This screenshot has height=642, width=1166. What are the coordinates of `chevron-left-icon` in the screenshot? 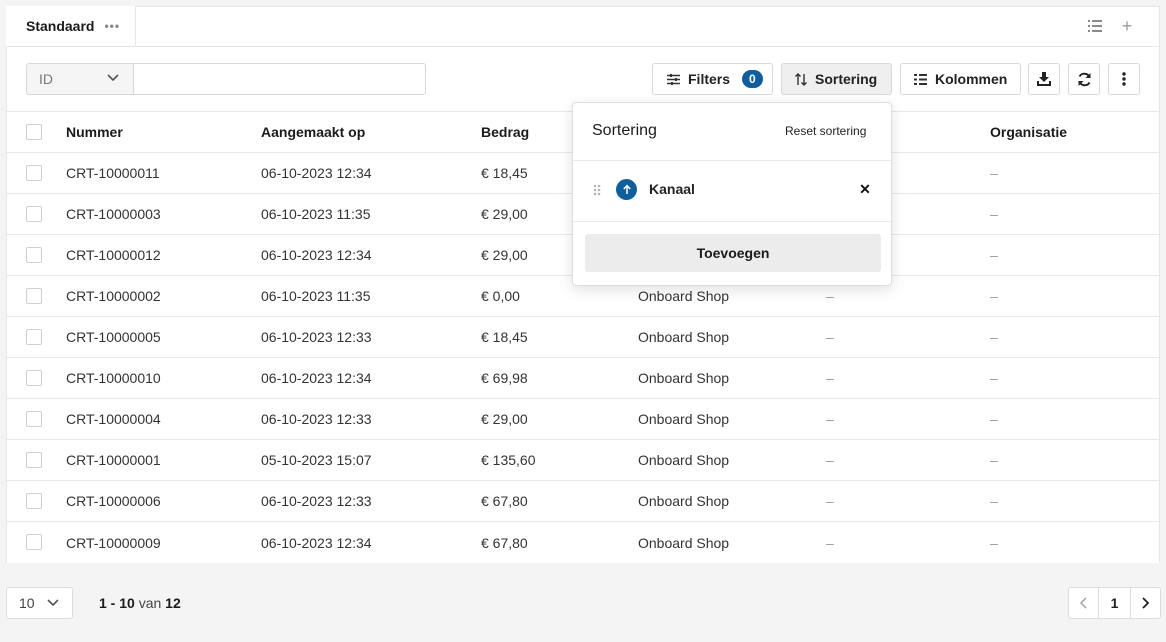 It's located at (1084, 603).